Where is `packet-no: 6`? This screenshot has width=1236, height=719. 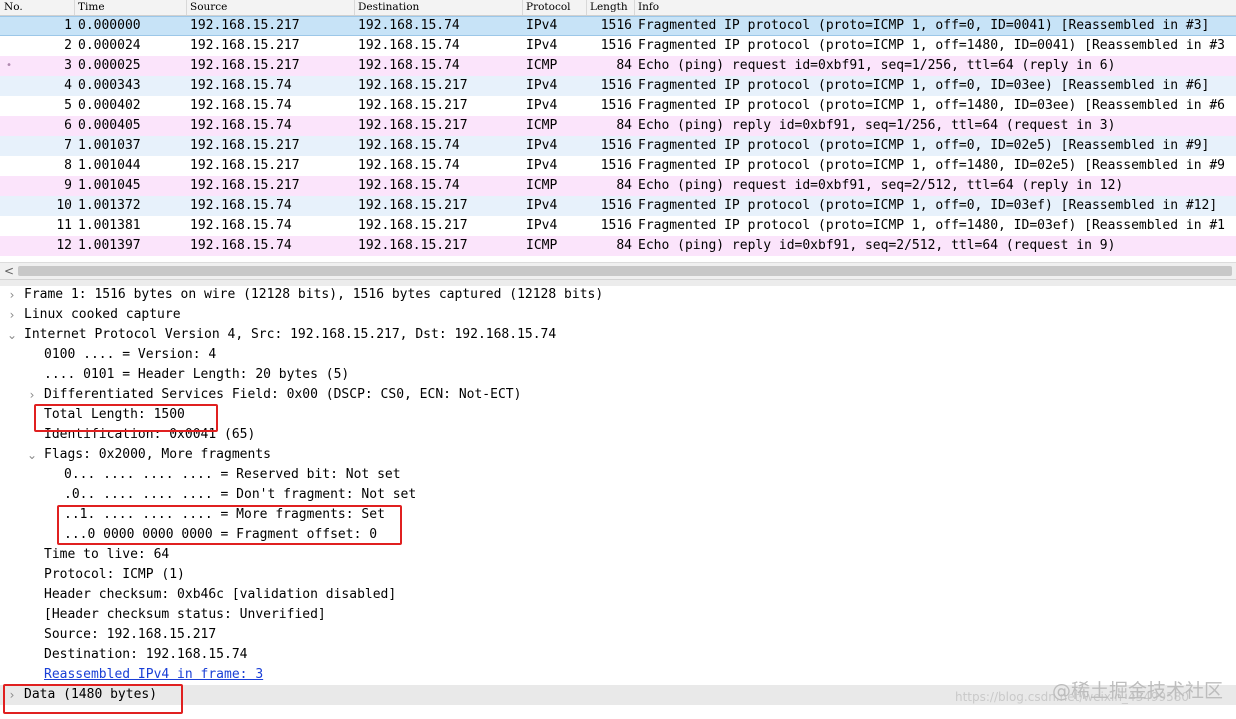 packet-no: 6 is located at coordinates (68, 125).